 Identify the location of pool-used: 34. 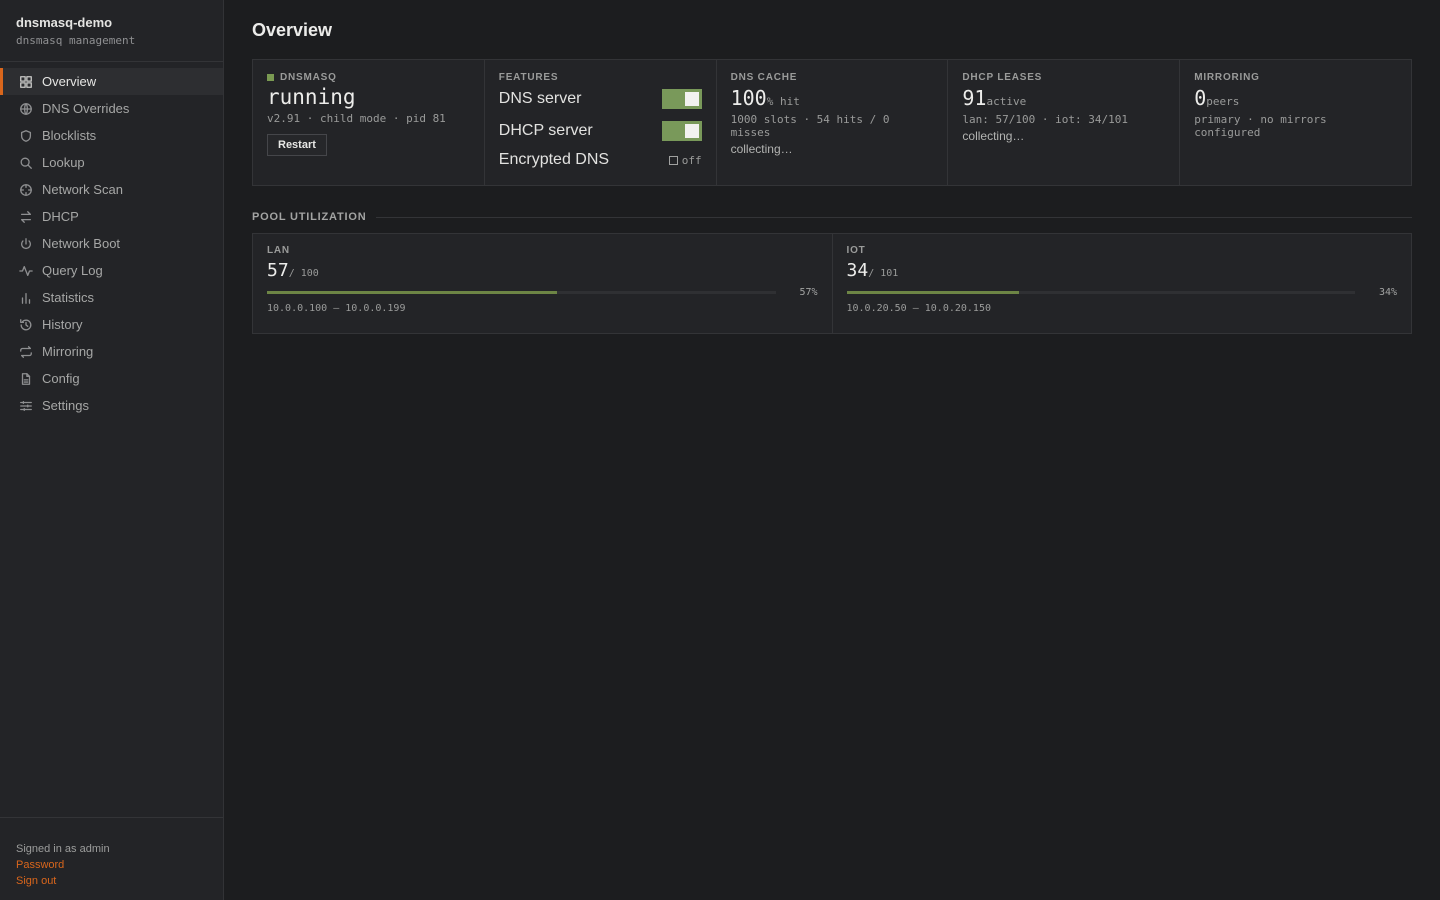
(857, 270).